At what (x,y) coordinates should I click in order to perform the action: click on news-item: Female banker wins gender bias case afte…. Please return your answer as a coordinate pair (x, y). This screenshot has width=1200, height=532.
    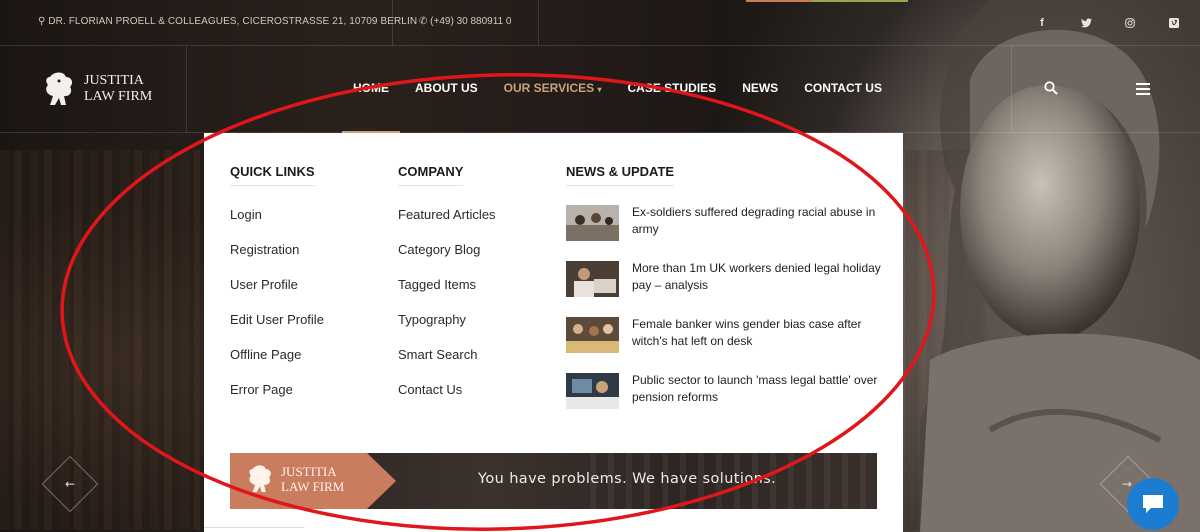
    Looking at the image, I should click on (724, 344).